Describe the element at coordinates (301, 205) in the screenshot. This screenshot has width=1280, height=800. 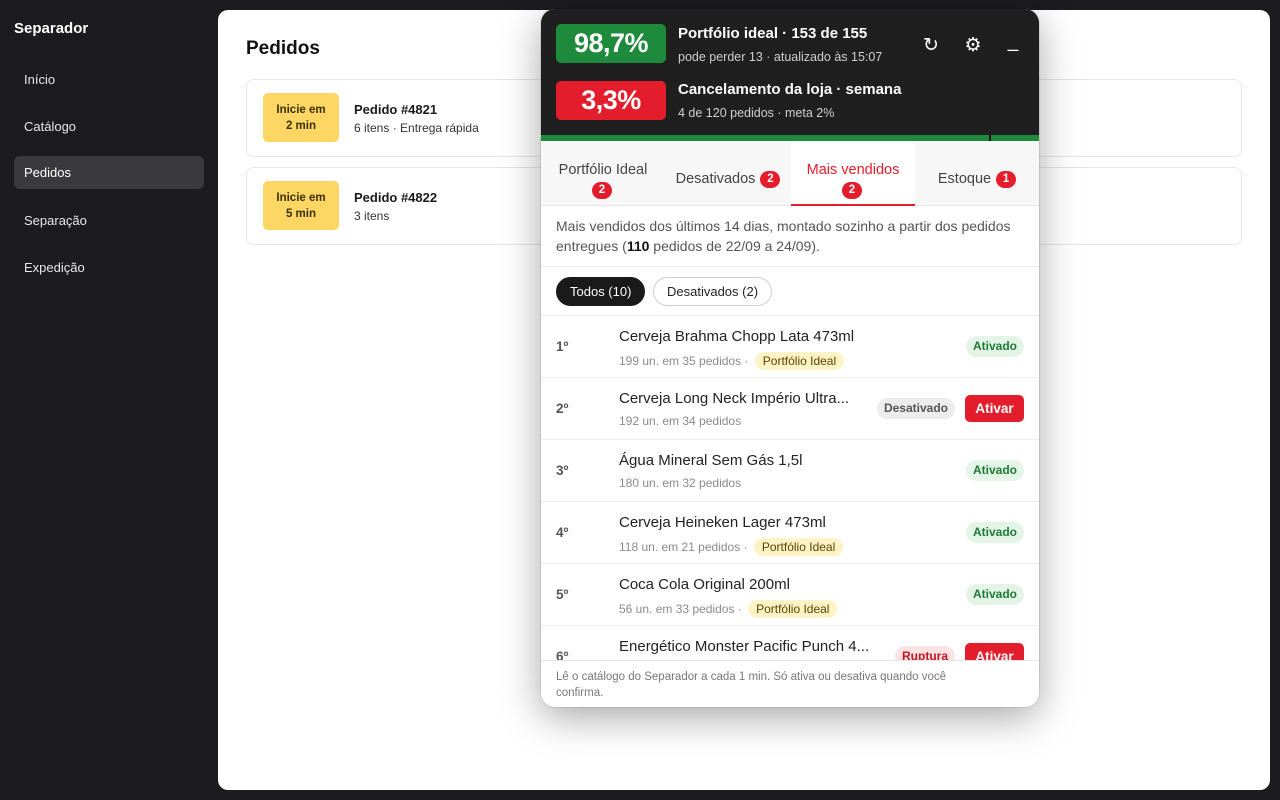
I see `start-timer-badge: Inicie em 5 min` at that location.